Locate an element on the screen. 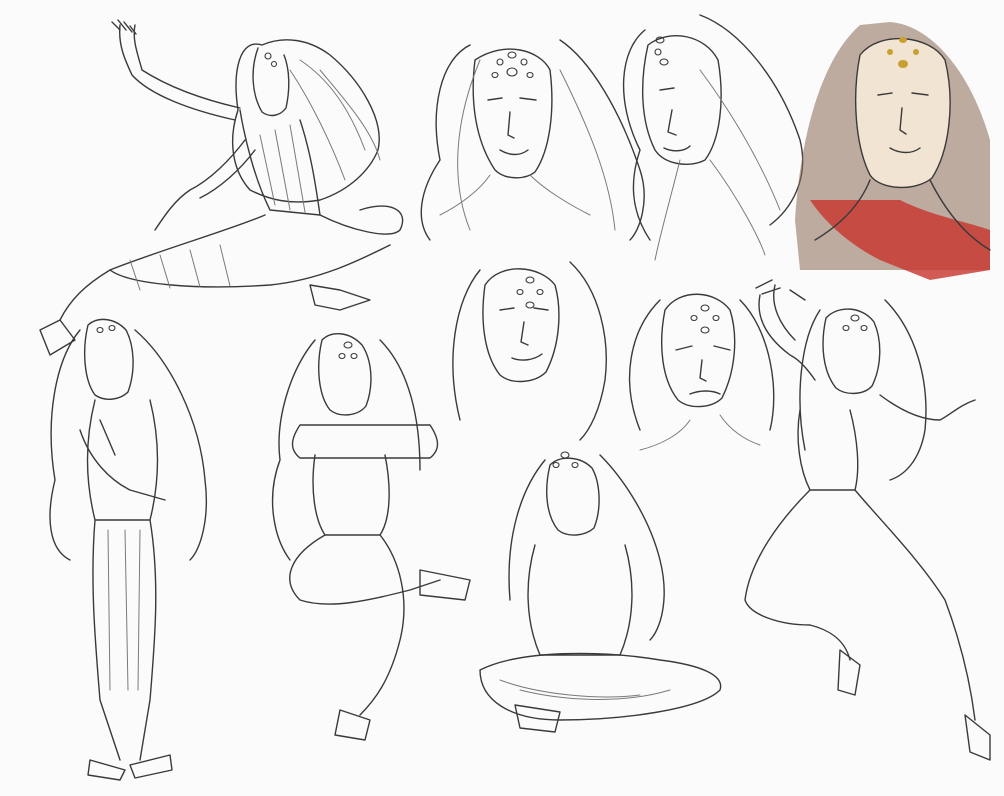  figure-standing-pose is located at coordinates (128, 549).